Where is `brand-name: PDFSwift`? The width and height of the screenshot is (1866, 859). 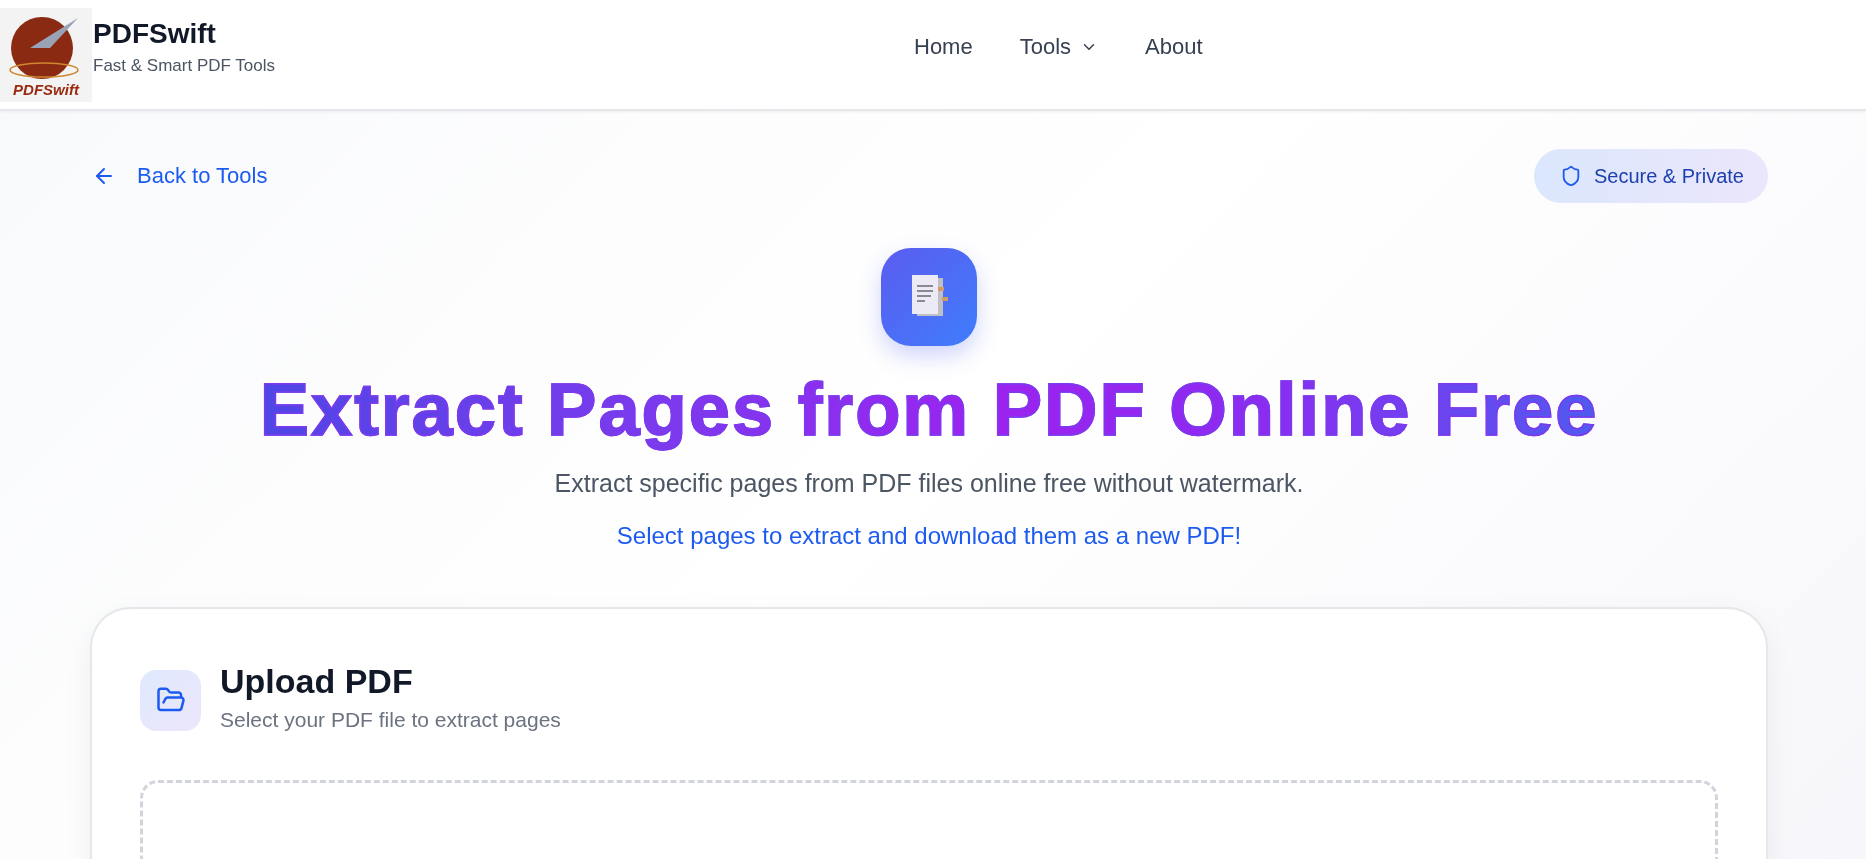
brand-name: PDFSwift is located at coordinates (155, 33).